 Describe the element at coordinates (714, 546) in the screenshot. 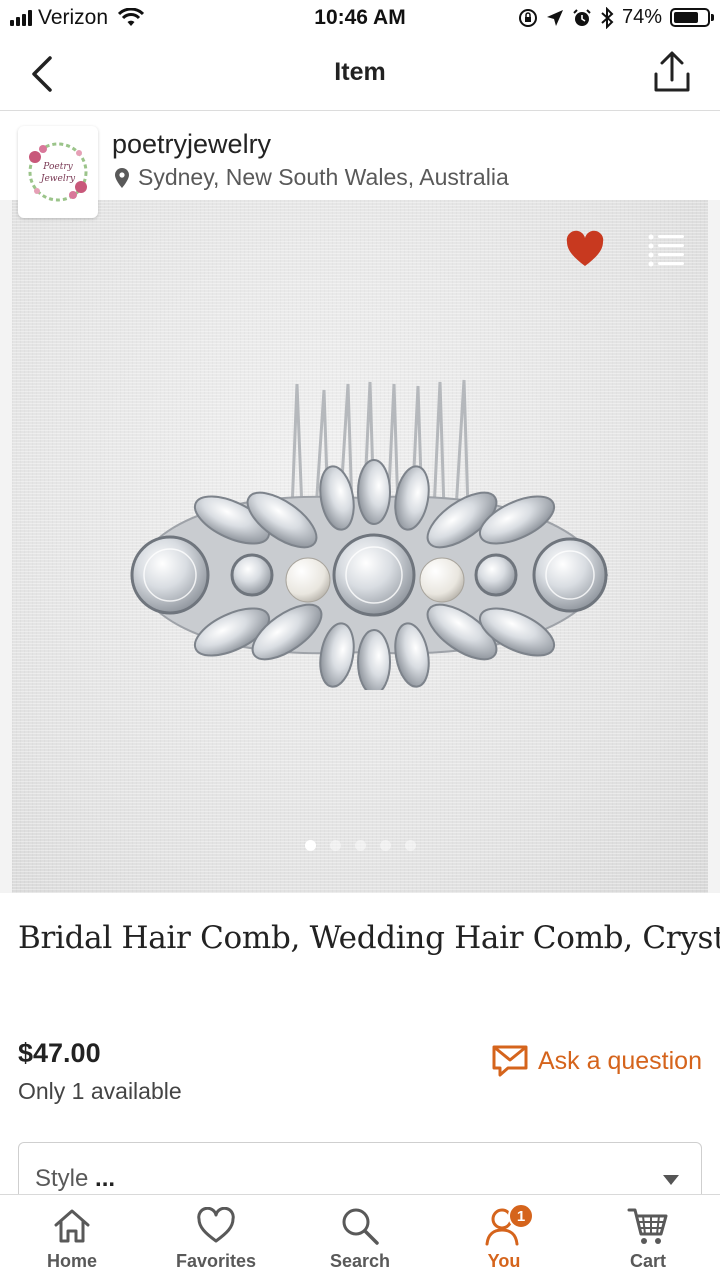

I see `gallery-edge-right` at that location.